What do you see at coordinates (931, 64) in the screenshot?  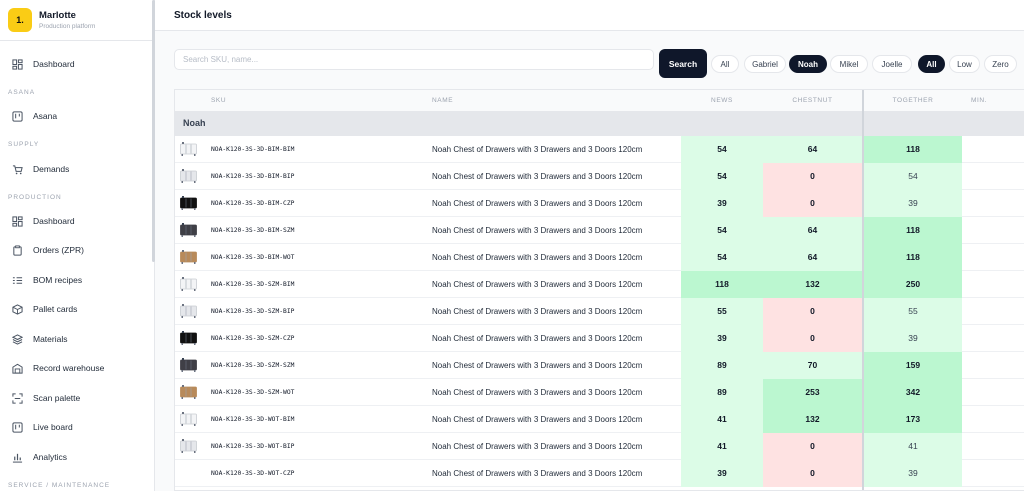 I see `stock-filter-all: All` at bounding box center [931, 64].